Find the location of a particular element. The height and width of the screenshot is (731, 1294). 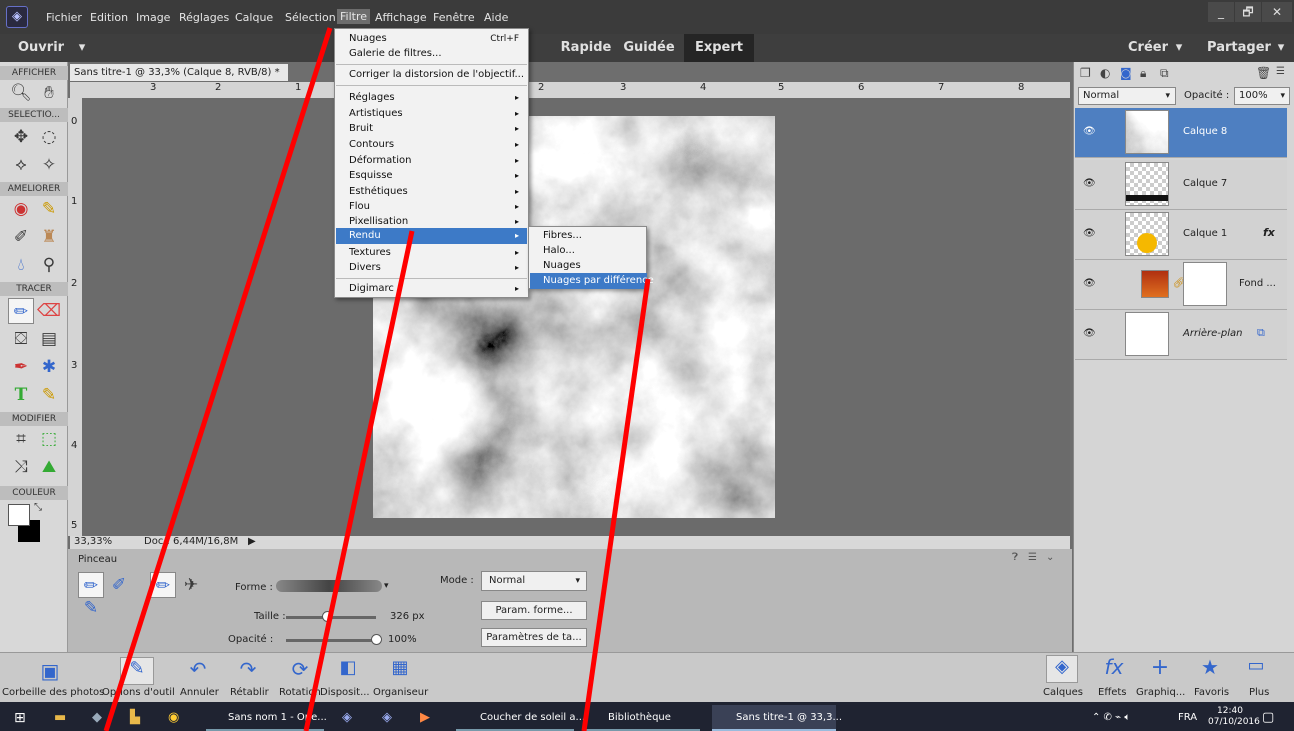

menu-item-flou: Flou ▸ is located at coordinates (431, 207).